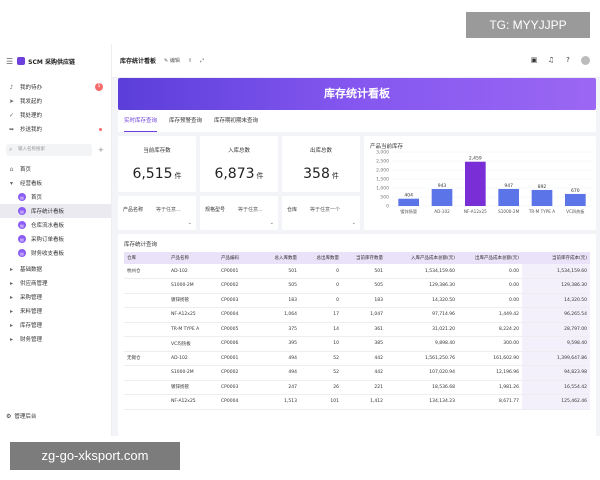 This screenshot has width=600, height=480. What do you see at coordinates (202, 61) in the screenshot?
I see `fullscreen-icon: ⤢` at bounding box center [202, 61].